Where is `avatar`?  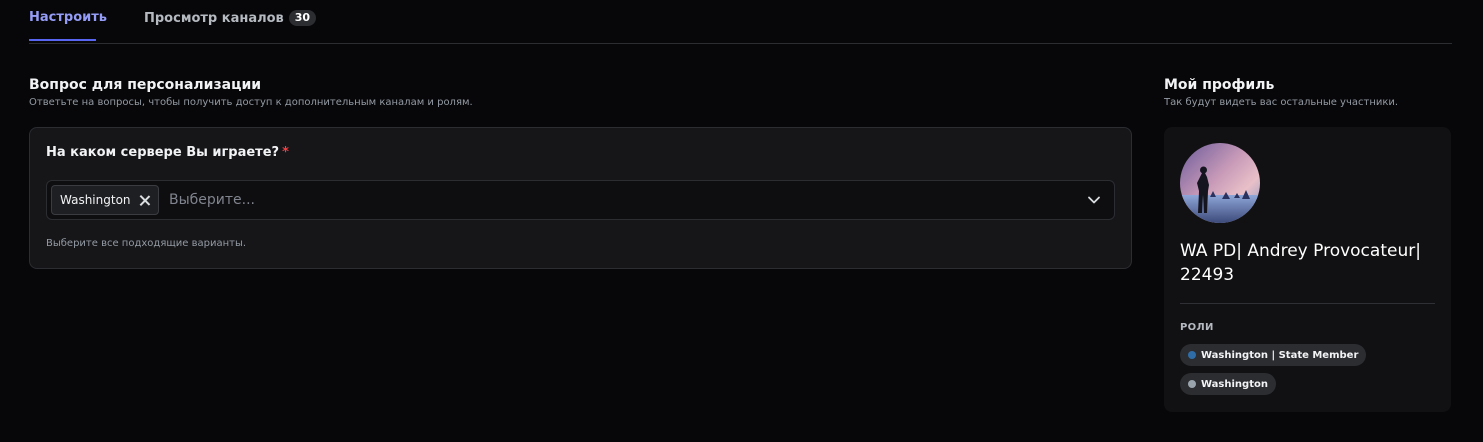 avatar is located at coordinates (1220, 183).